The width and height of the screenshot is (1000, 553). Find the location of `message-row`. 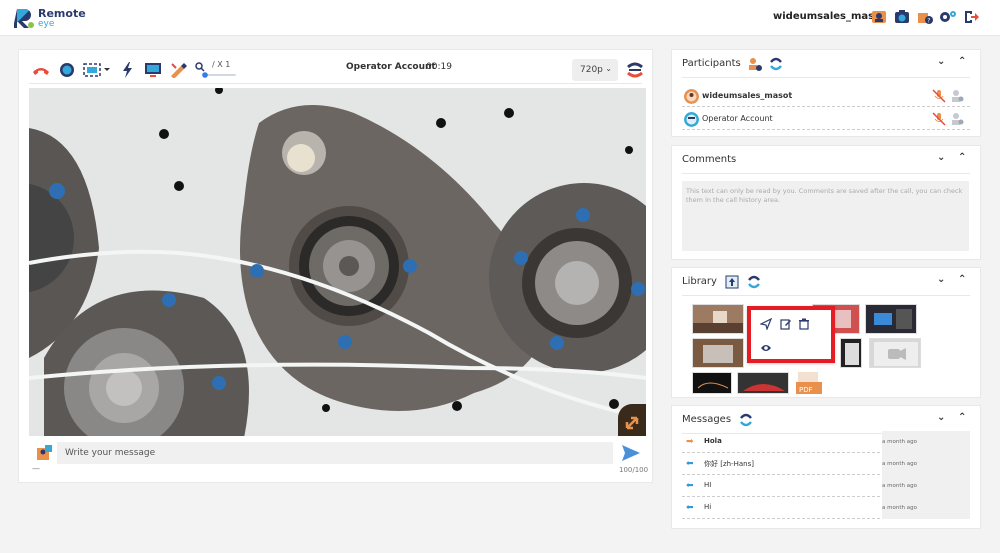

message-row is located at coordinates (337, 453).